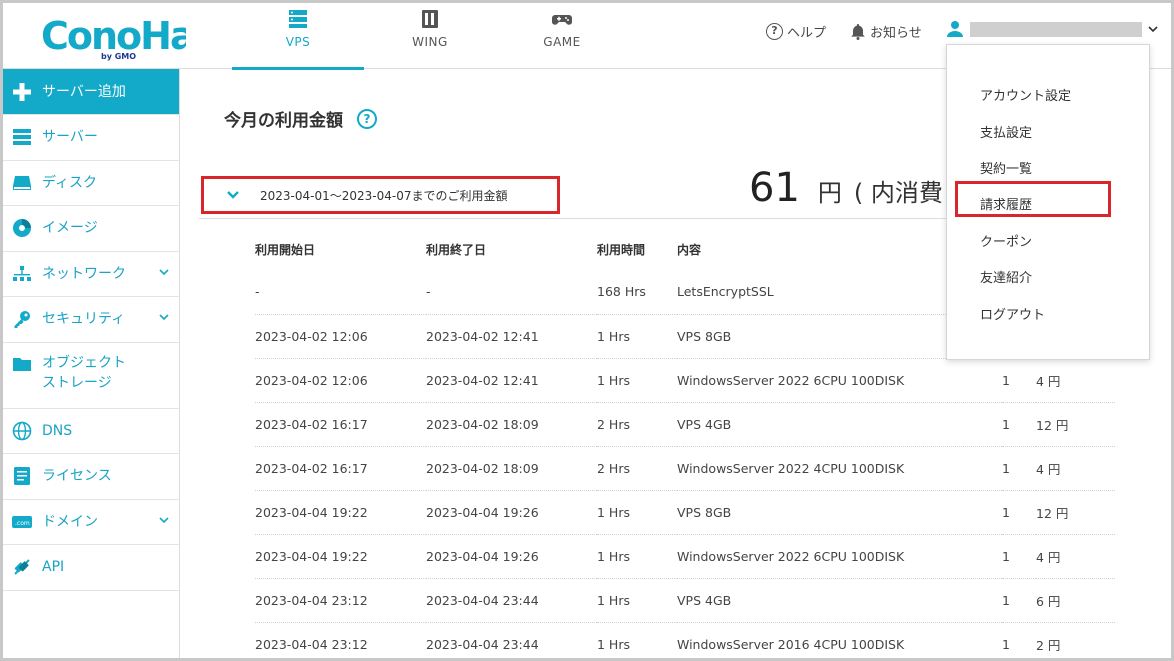 Image resolution: width=1174 pixels, height=661 pixels. Describe the element at coordinates (91, 568) in the screenshot. I see `sidebar-item-api: API` at that location.